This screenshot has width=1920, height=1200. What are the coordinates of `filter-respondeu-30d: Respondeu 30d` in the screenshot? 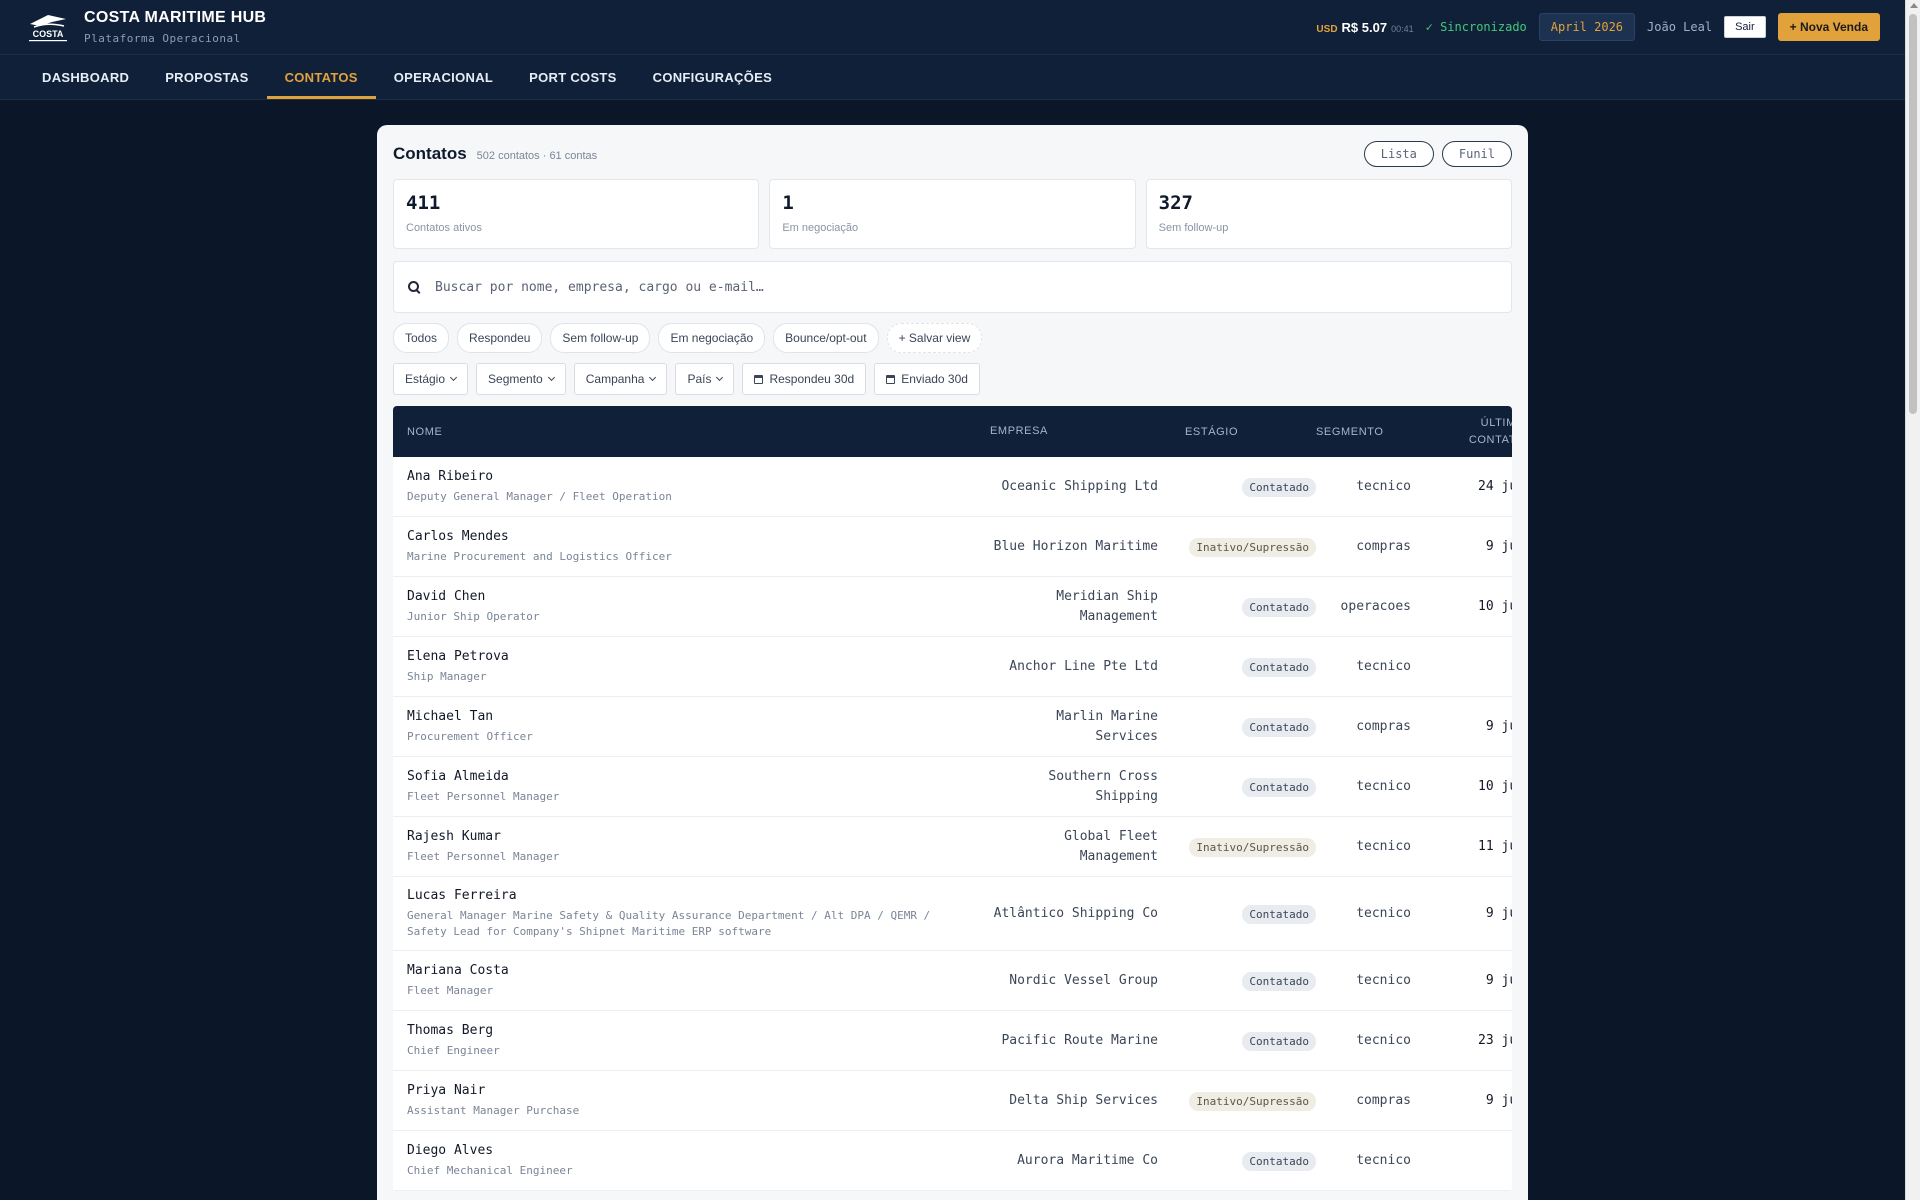 It's located at (804, 379).